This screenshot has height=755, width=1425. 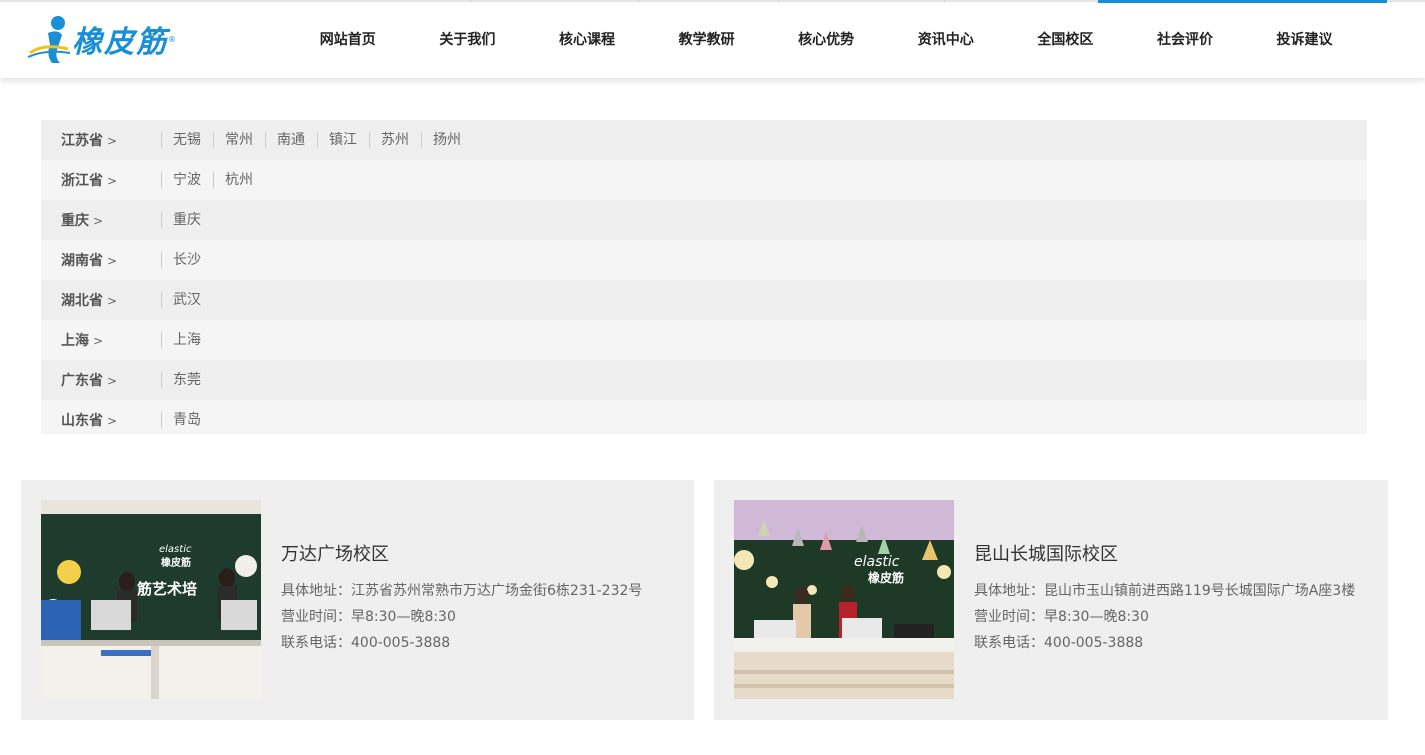 What do you see at coordinates (447, 140) in the screenshot?
I see `city-link: 扬州` at bounding box center [447, 140].